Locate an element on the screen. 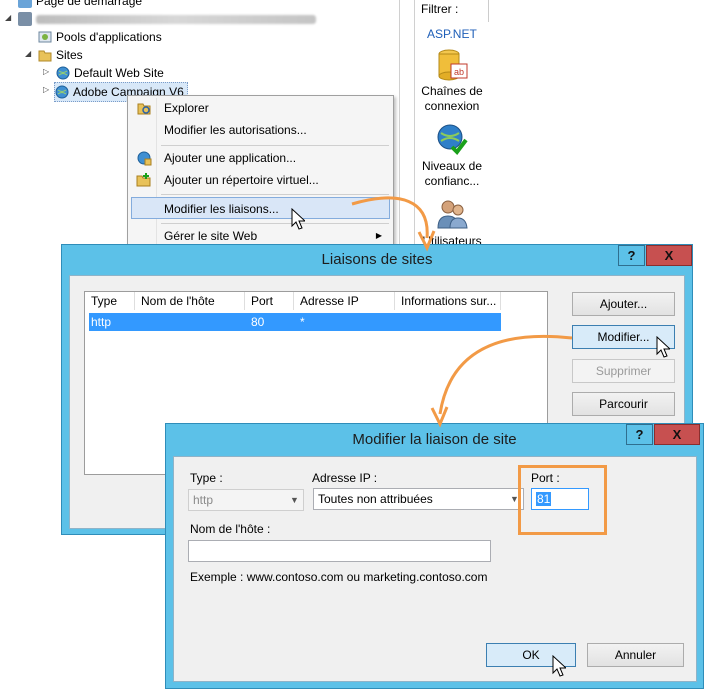 The width and height of the screenshot is (706, 694). arrow-to-bindings-dialog is located at coordinates (390, 217).